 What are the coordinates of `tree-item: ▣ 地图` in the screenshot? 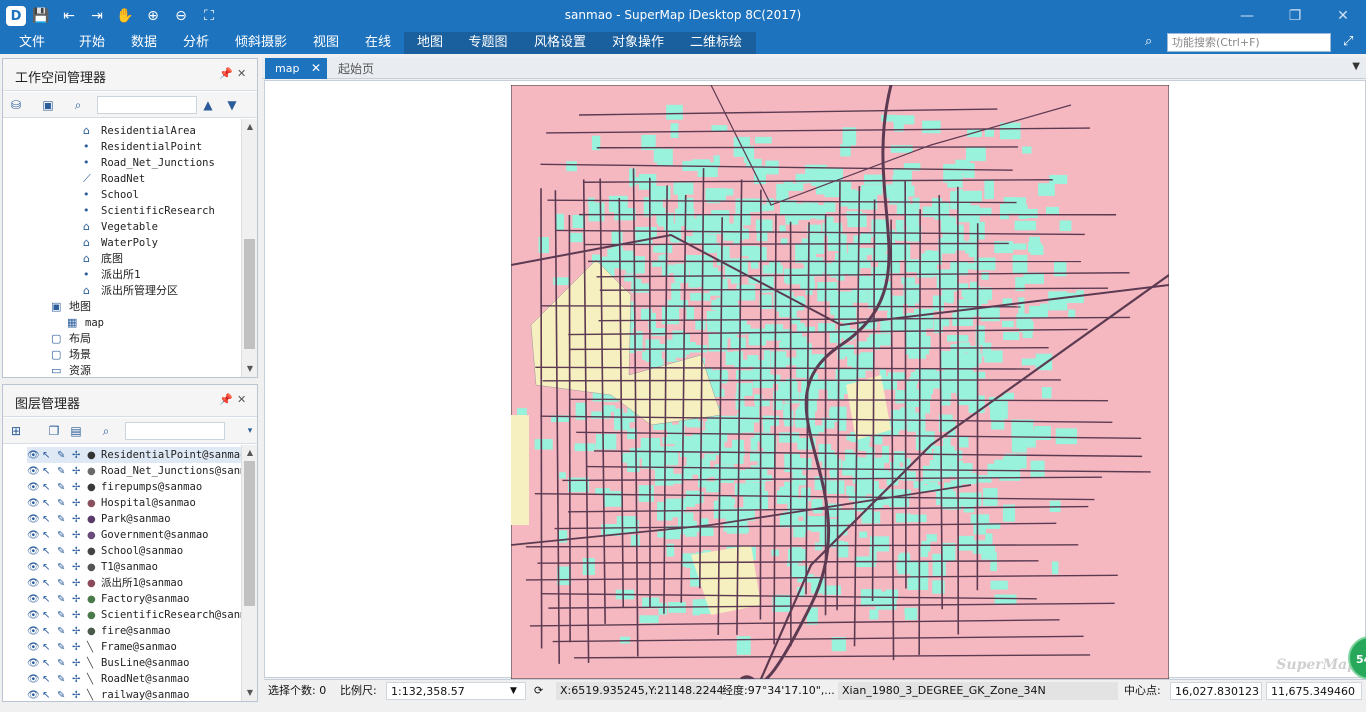 It's located at (71, 307).